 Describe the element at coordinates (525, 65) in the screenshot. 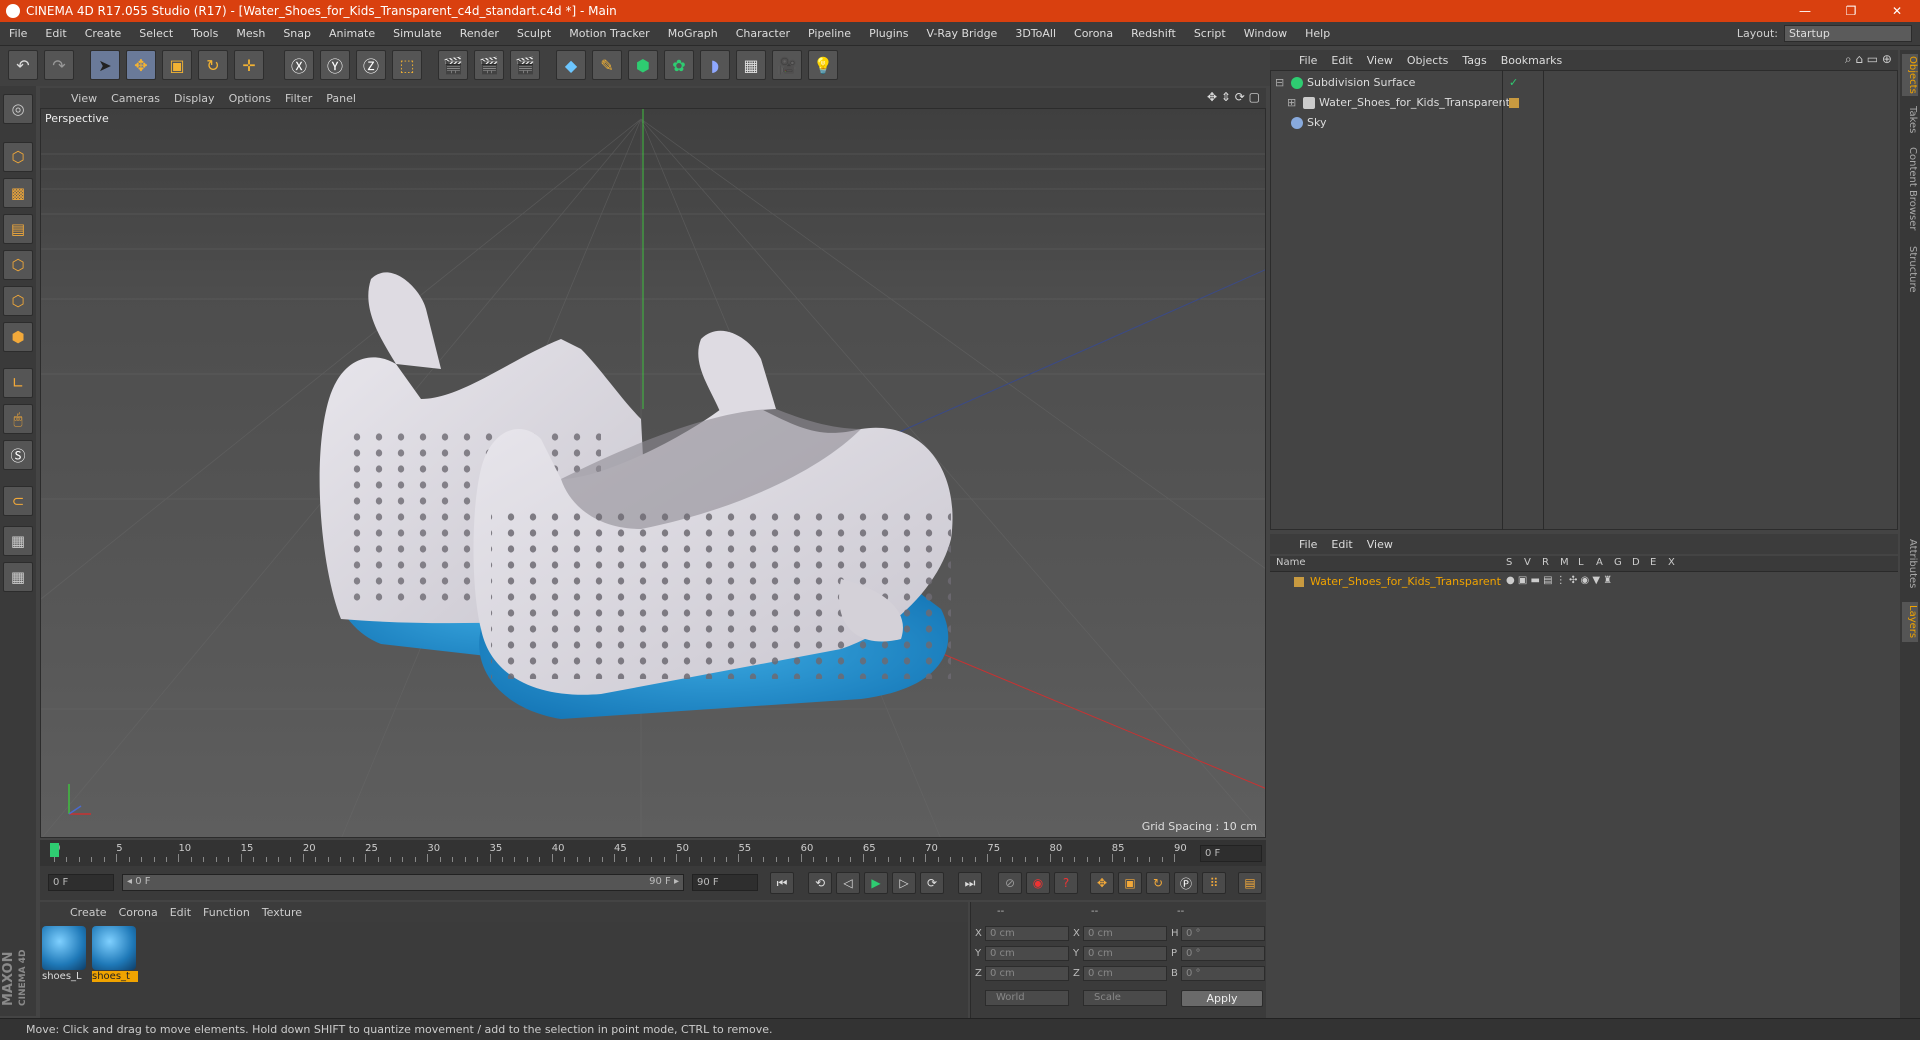

I see `render-settings-icon: 🎬` at that location.